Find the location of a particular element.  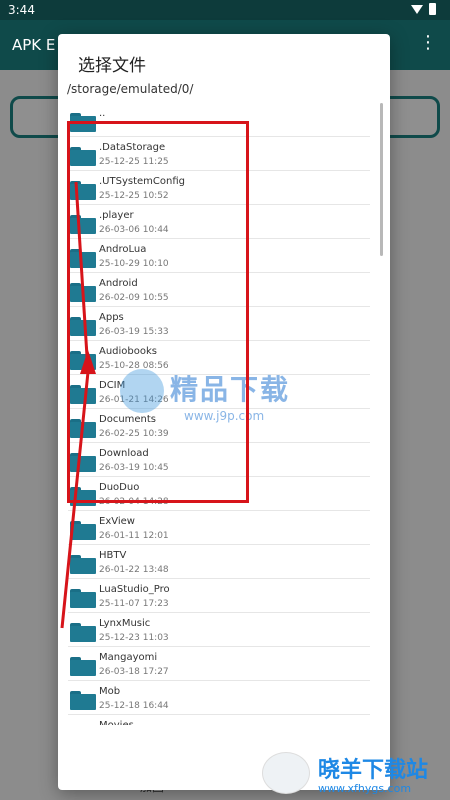

annotation-arrowhead is located at coordinates (88, 362).